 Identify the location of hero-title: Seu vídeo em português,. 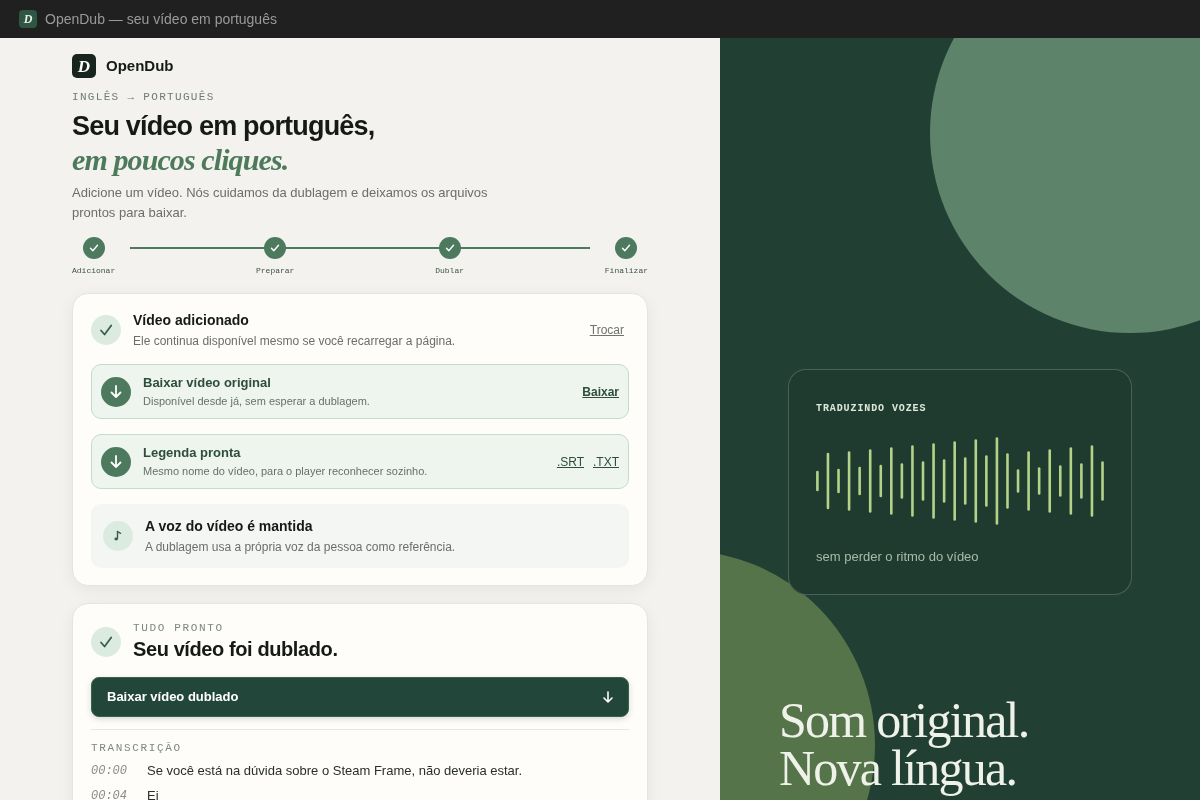
(223, 126).